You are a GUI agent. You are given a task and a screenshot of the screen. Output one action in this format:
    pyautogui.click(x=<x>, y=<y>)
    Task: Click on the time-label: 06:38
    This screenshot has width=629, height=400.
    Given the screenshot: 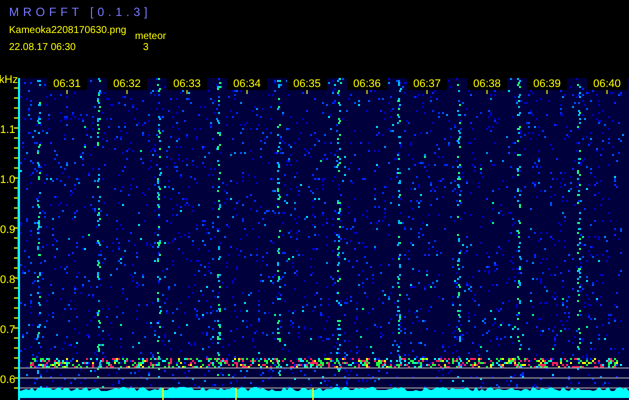 What is the action you would take?
    pyautogui.click(x=487, y=84)
    